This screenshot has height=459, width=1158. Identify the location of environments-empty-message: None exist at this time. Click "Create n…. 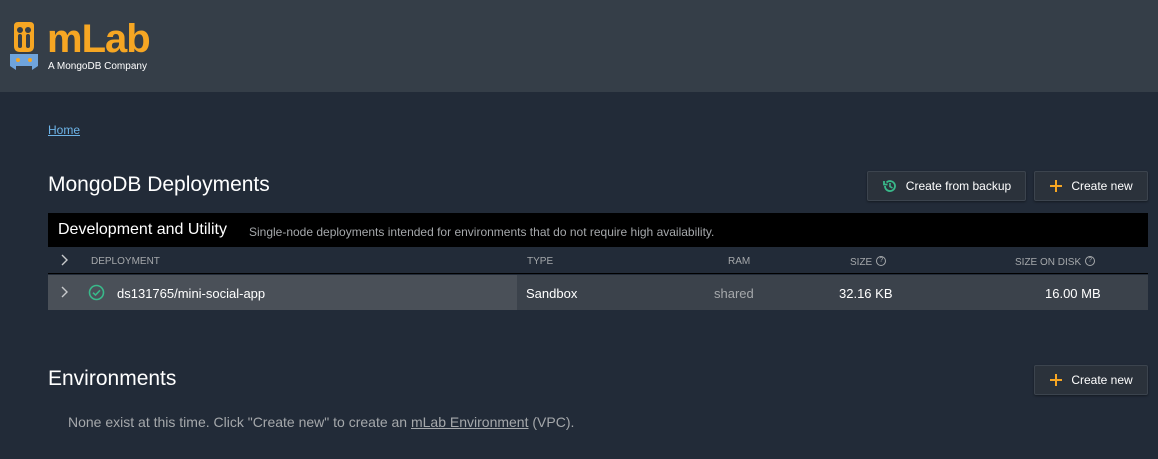
(321, 422).